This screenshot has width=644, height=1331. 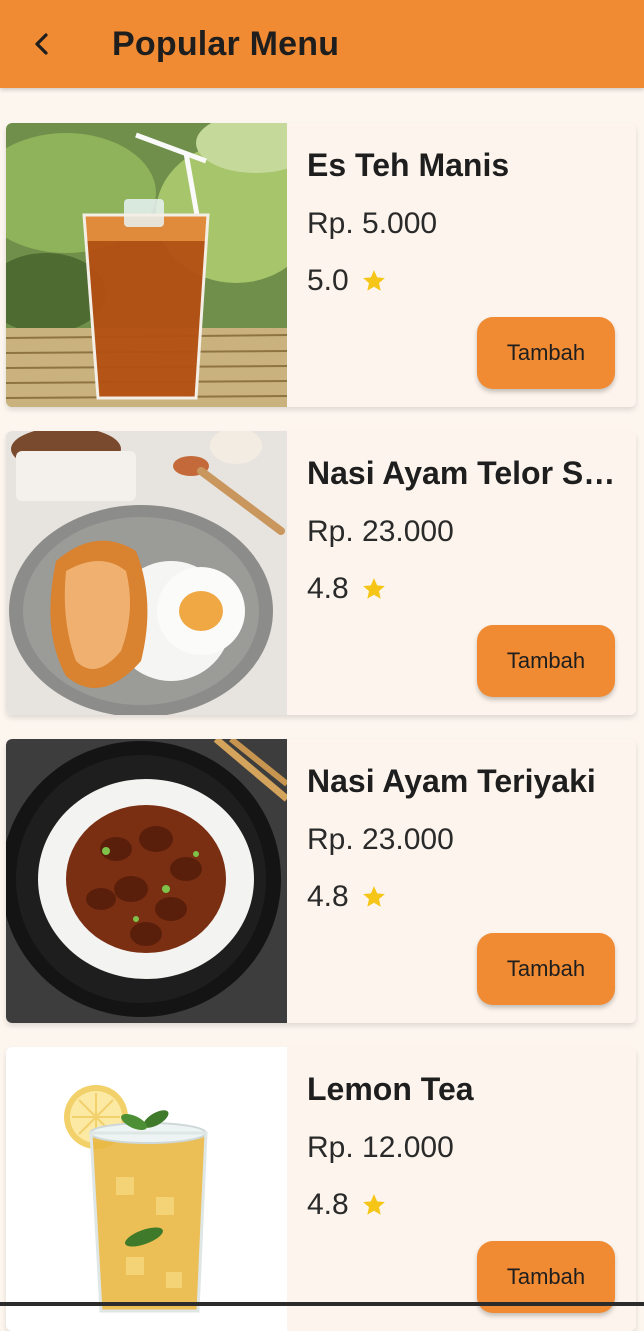 I want to click on food-price: Rp. 5.000, so click(x=372, y=223).